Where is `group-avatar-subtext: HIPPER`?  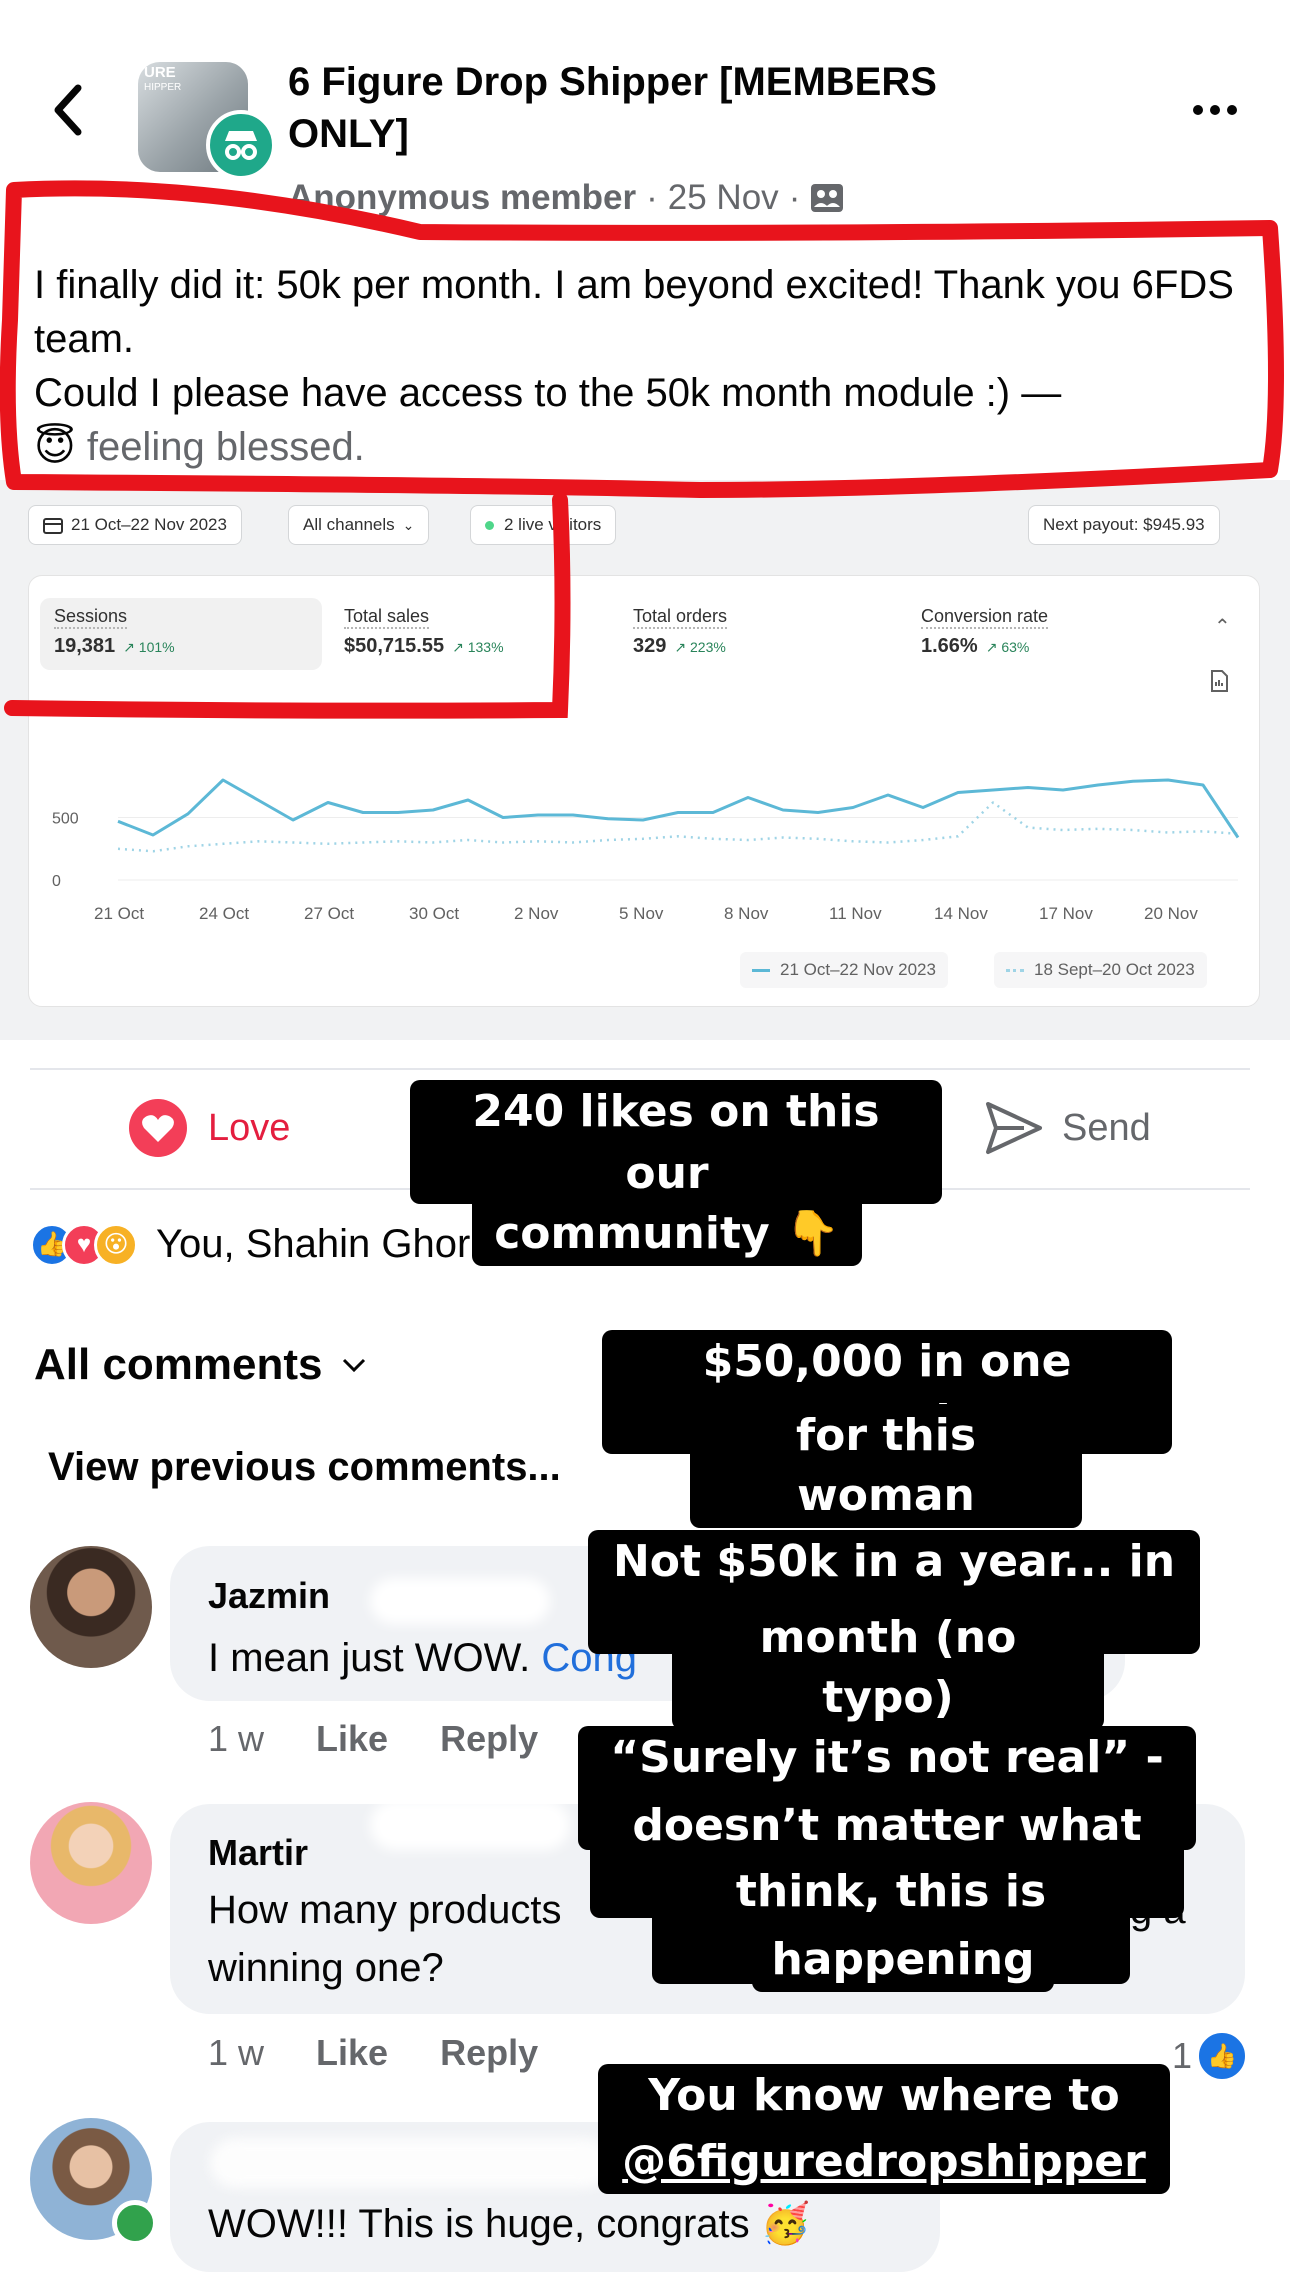 group-avatar-subtext: HIPPER is located at coordinates (163, 87).